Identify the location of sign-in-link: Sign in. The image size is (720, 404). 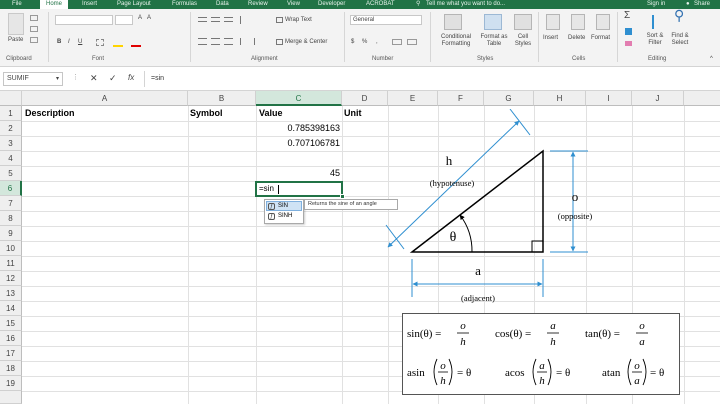
(656, 4).